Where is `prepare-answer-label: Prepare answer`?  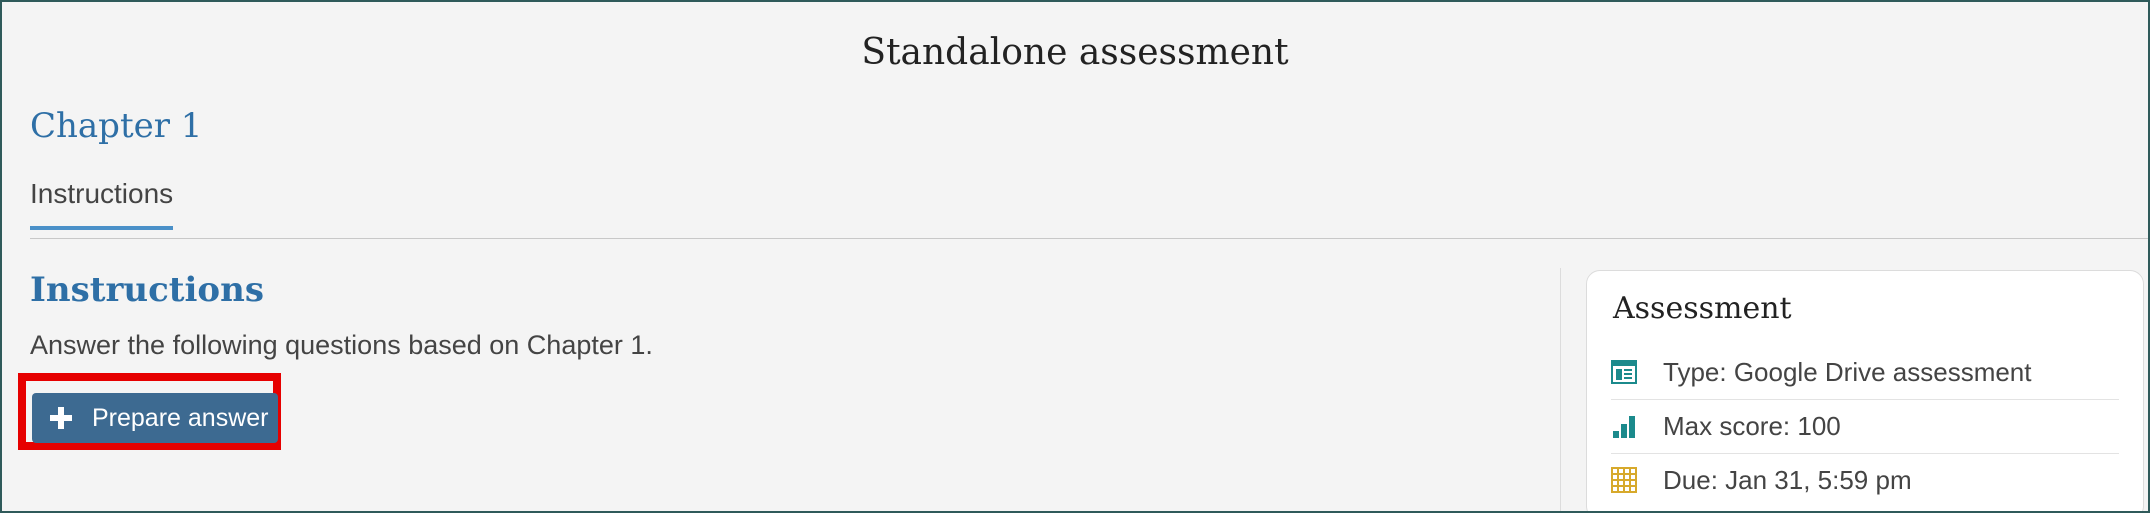 prepare-answer-label: Prepare answer is located at coordinates (180, 417).